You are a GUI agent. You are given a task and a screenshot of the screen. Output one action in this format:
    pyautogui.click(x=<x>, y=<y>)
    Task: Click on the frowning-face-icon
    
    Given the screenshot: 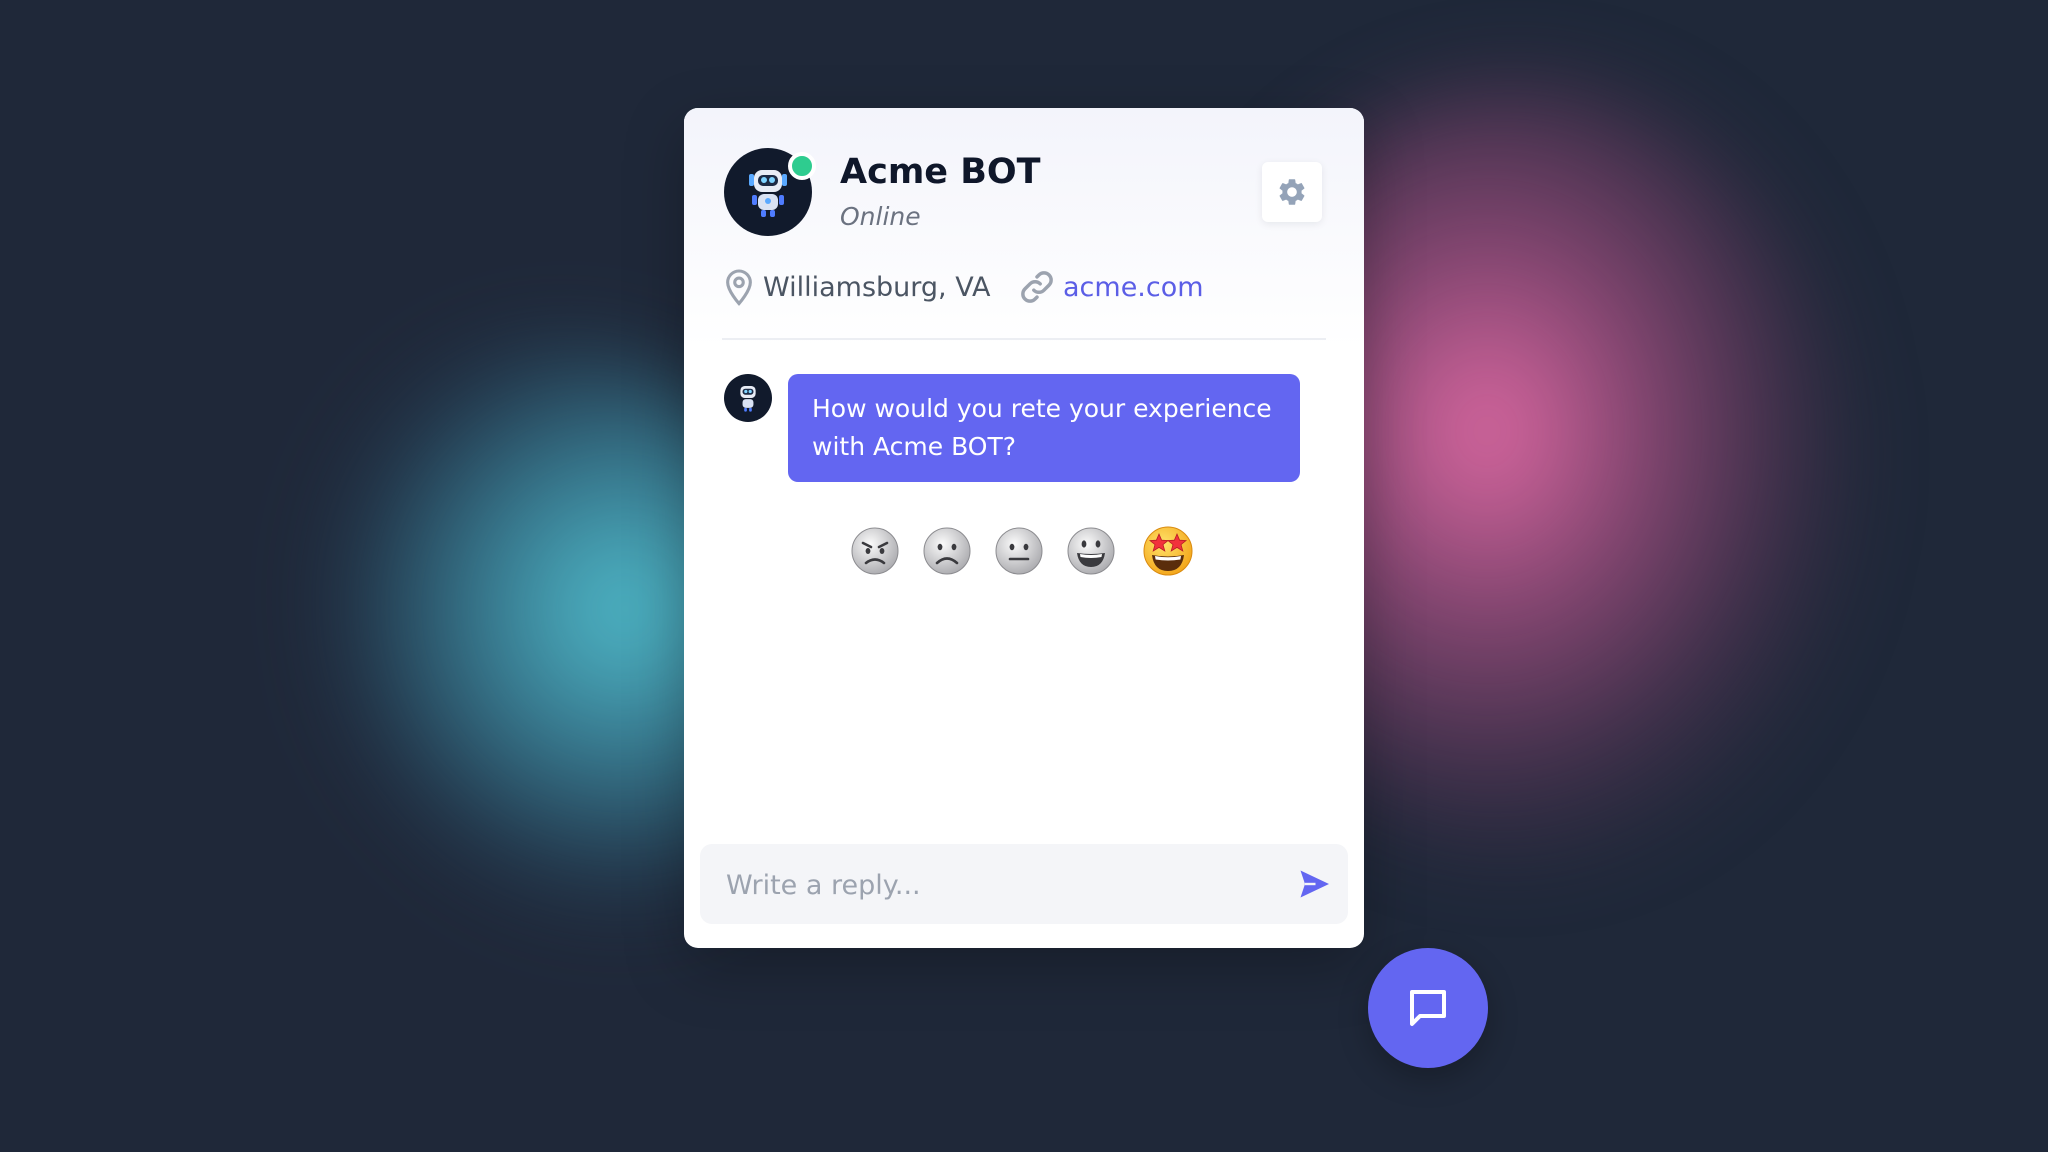 What is the action you would take?
    pyautogui.click(x=947, y=551)
    